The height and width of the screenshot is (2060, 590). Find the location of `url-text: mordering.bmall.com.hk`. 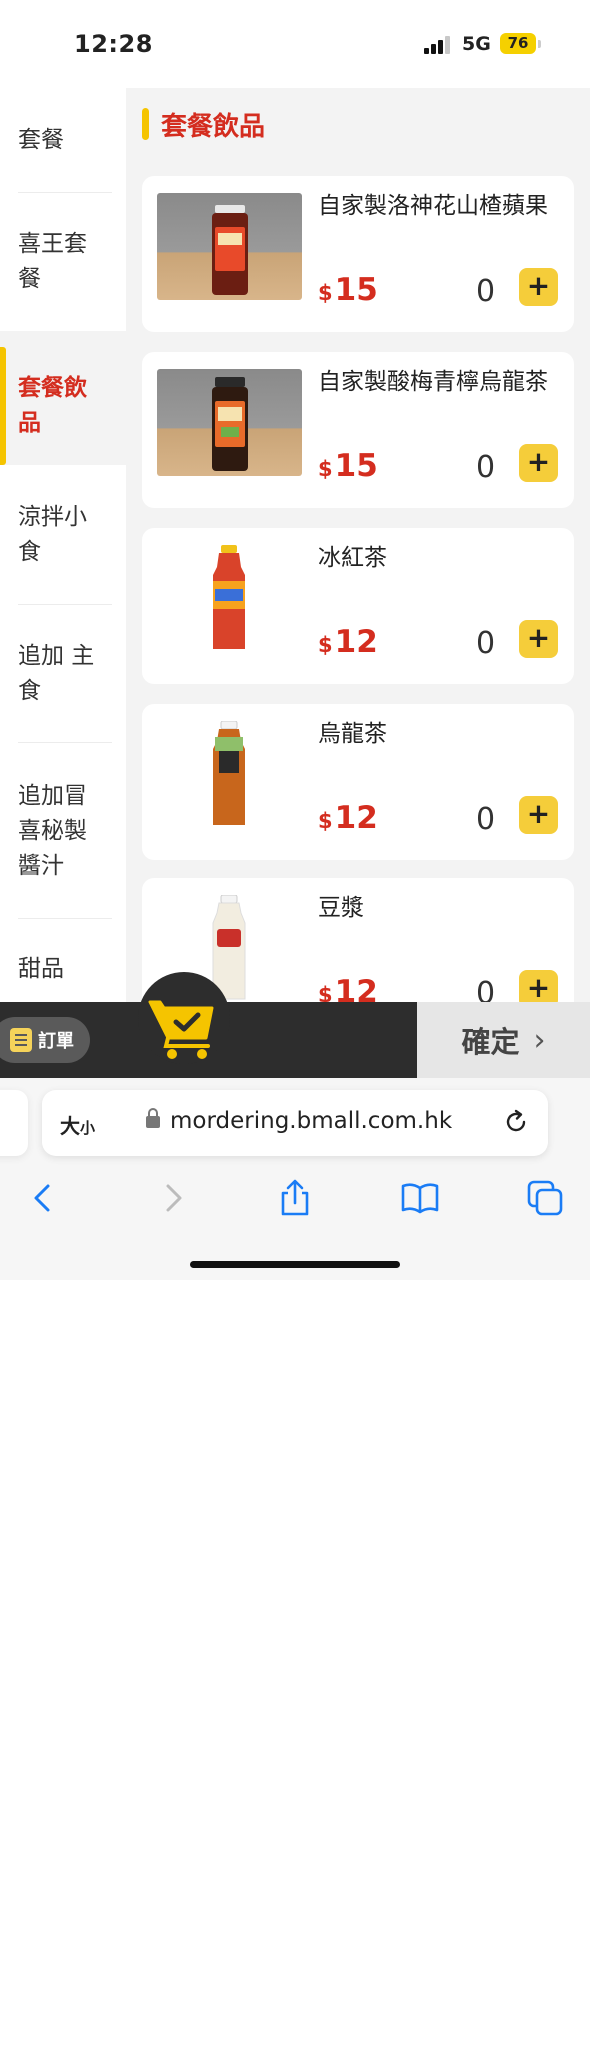

url-text: mordering.bmall.com.hk is located at coordinates (311, 1121).